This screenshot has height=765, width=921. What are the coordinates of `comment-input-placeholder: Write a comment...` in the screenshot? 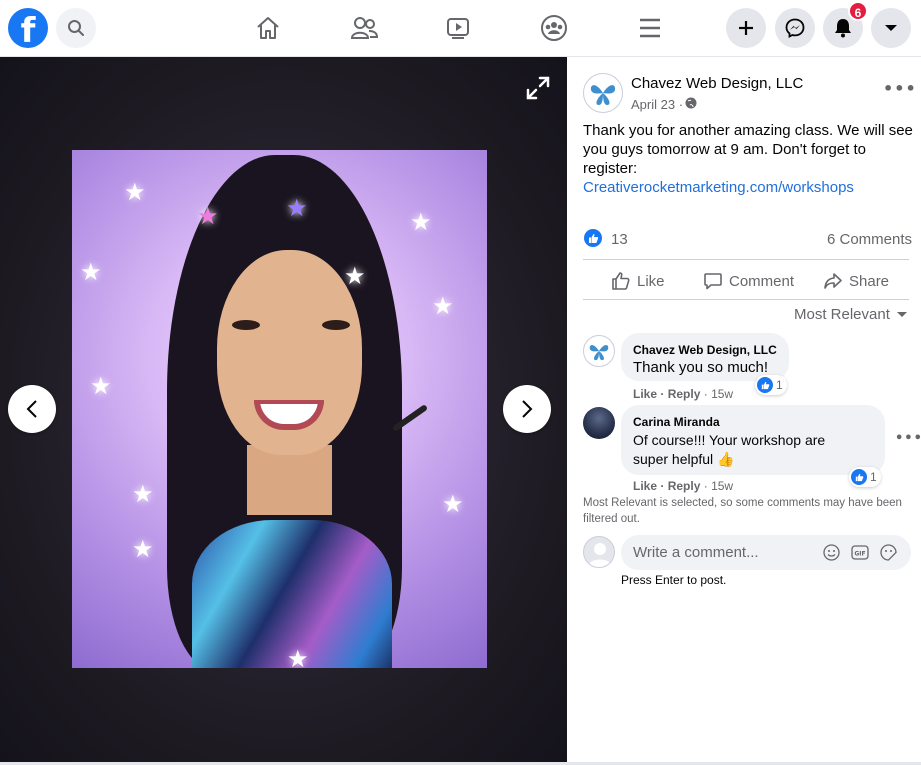 It's located at (696, 552).